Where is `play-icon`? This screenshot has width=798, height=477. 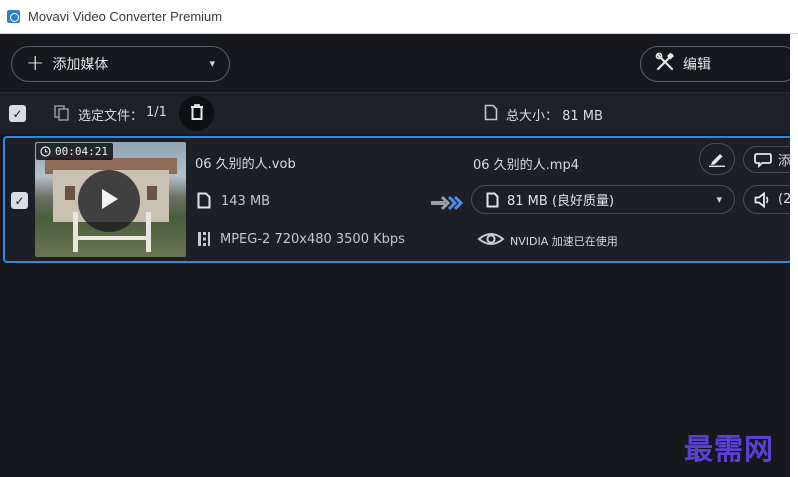 play-icon is located at coordinates (109, 201).